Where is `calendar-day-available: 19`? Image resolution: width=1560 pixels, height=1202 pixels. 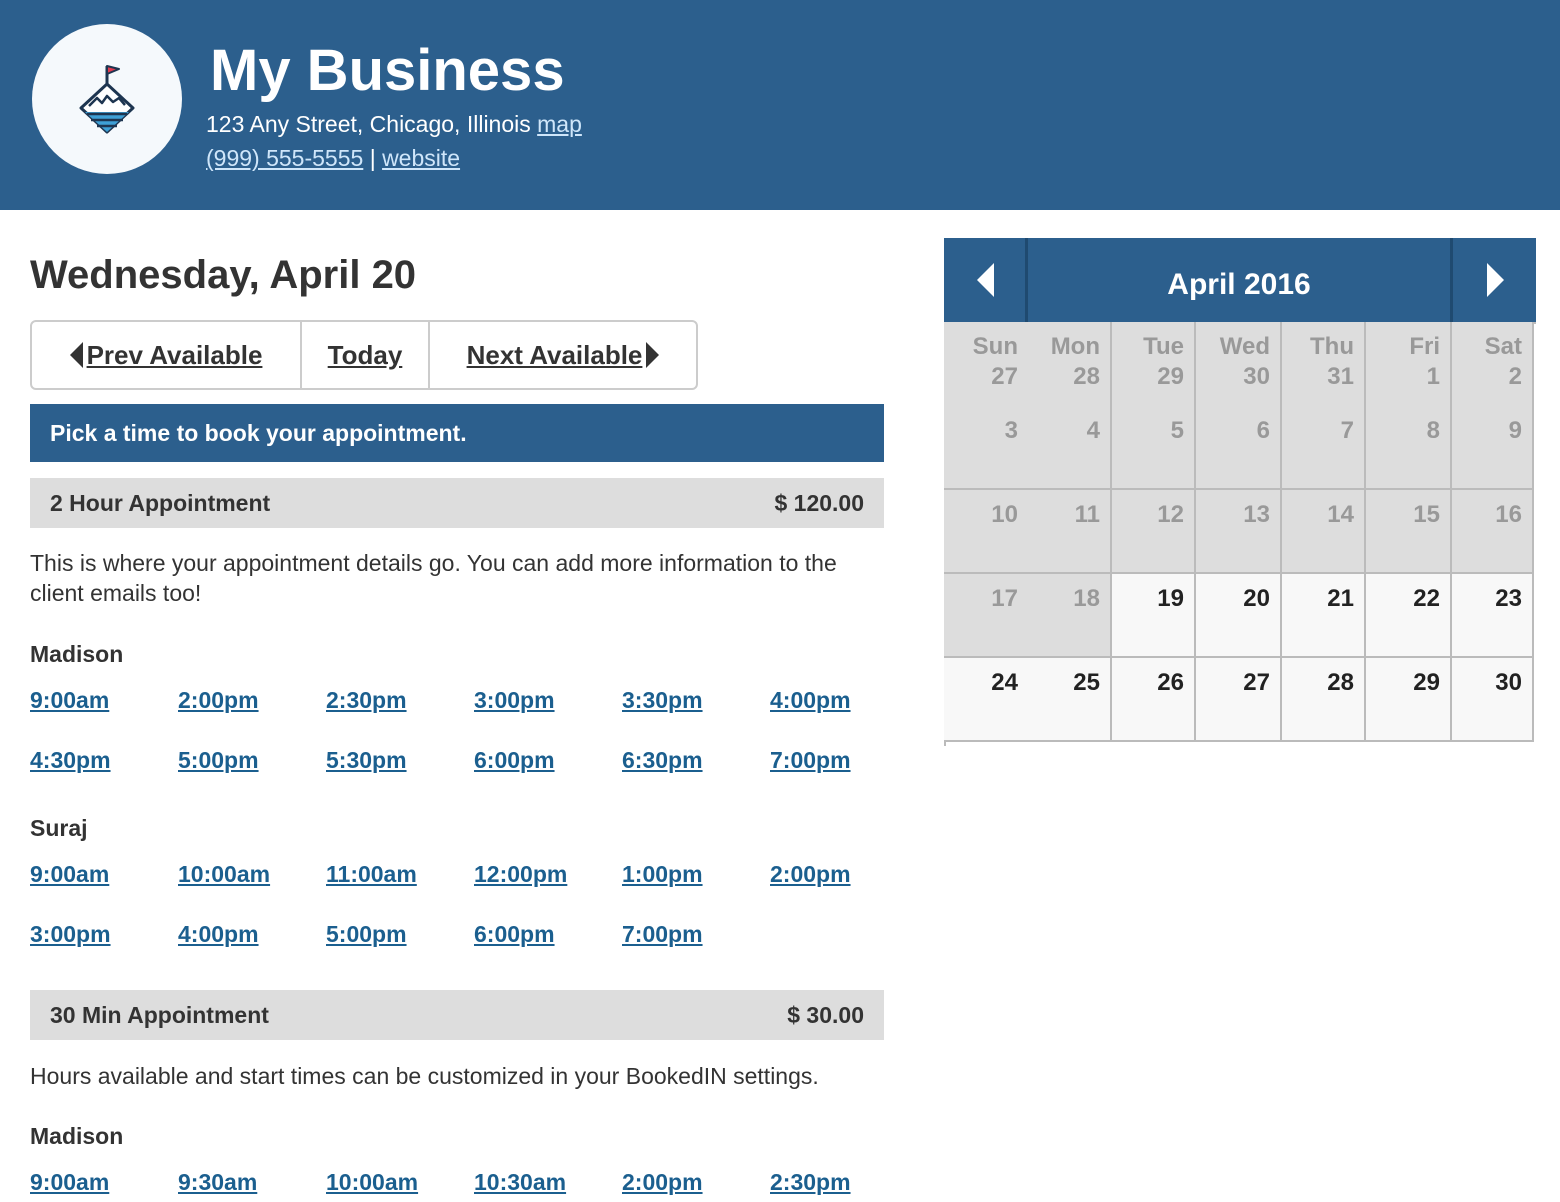
calendar-day-available: 19 is located at coordinates (1154, 616).